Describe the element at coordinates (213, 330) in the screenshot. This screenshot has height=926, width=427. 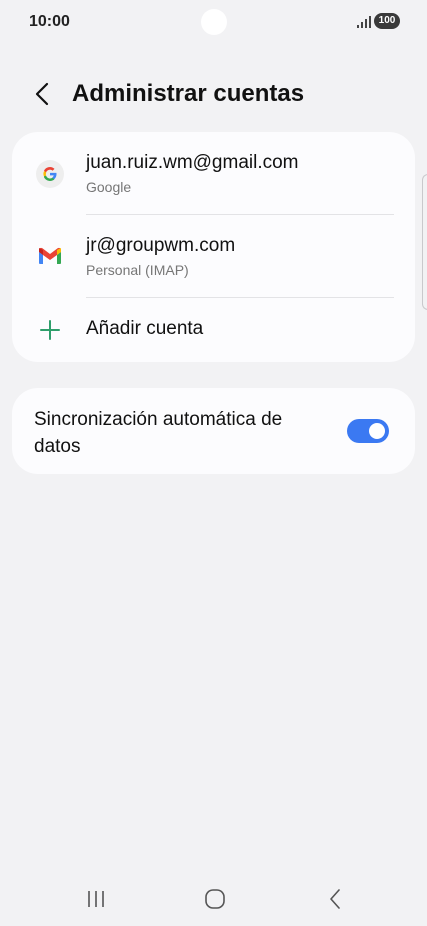
I see `add-account-button: Añadir cuenta` at that location.